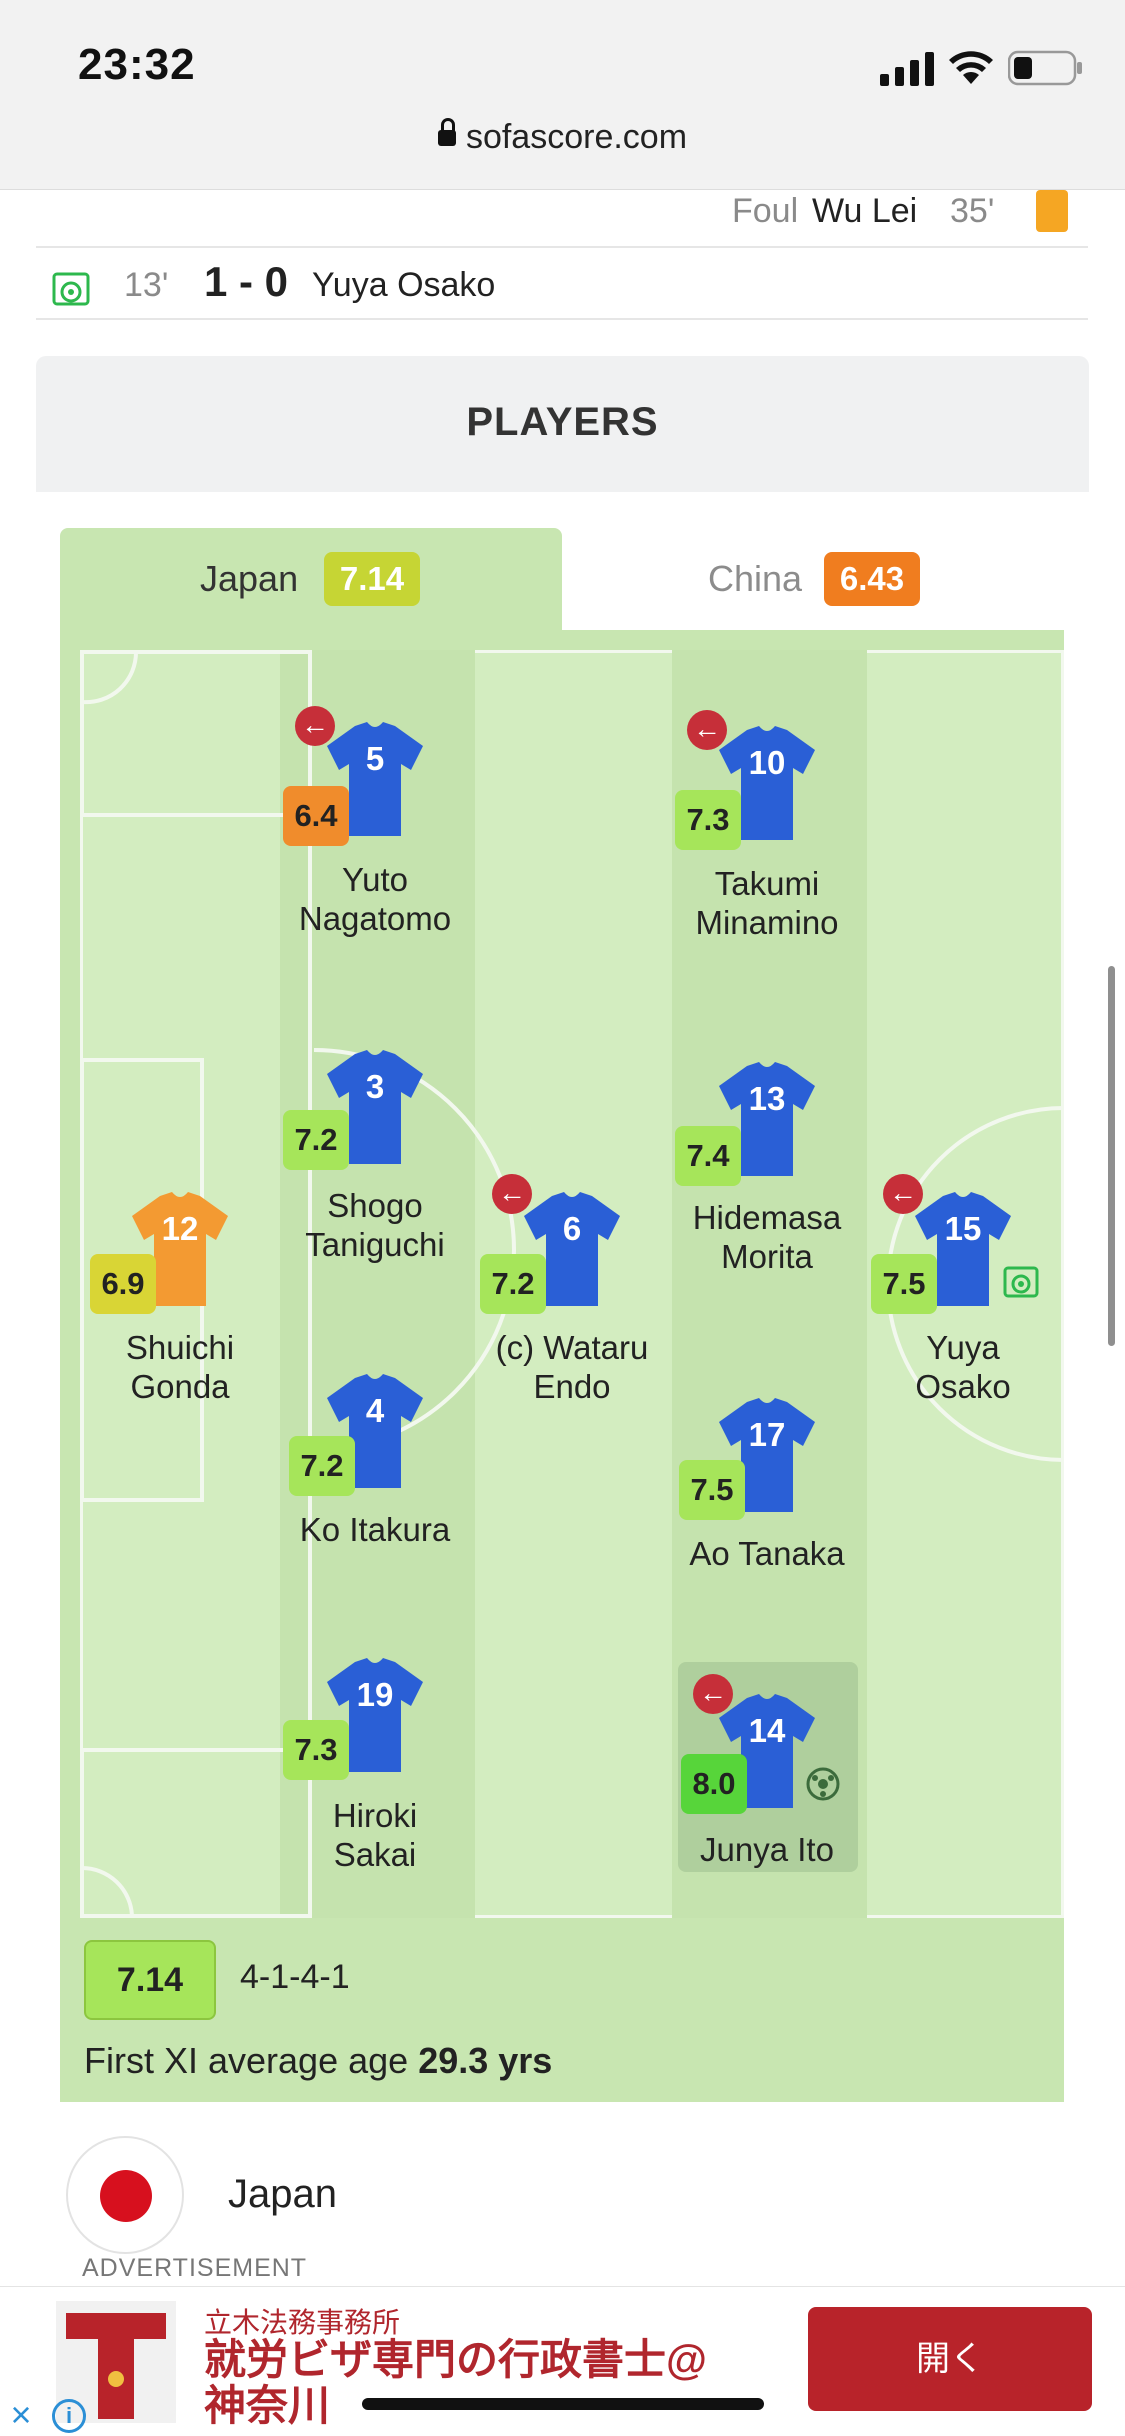 The height and width of the screenshot is (2436, 1125). What do you see at coordinates (765, 211) in the screenshot?
I see `incident-type: Foul` at bounding box center [765, 211].